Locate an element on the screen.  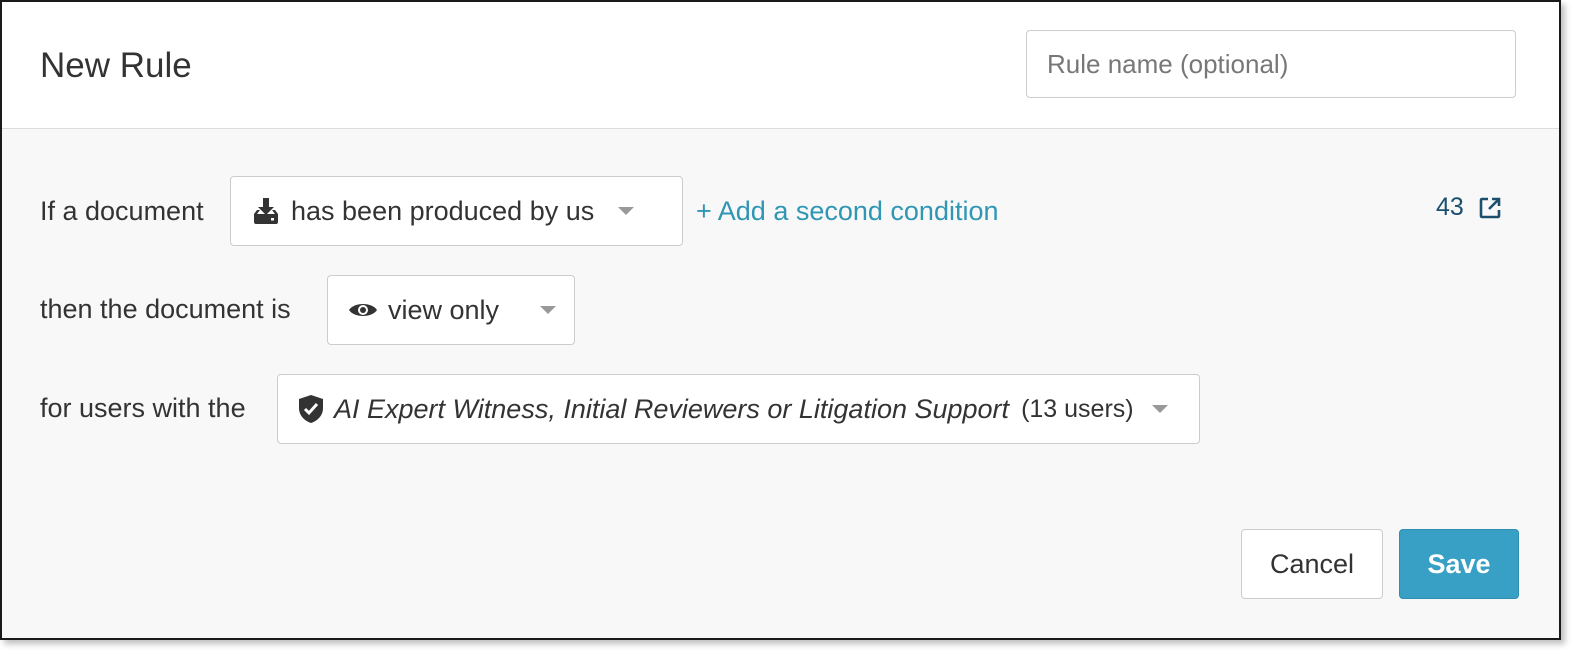
condition-select-value: has been produced by us is located at coordinates (443, 210).